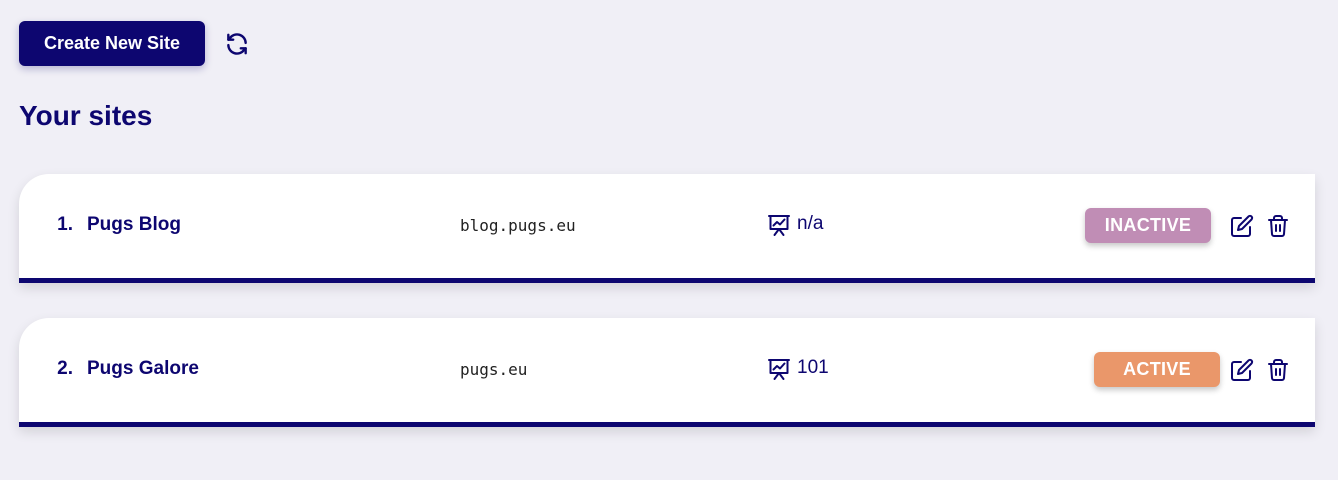 Image resolution: width=1338 pixels, height=480 pixels. What do you see at coordinates (237, 44) in the screenshot?
I see `refresh-icon` at bounding box center [237, 44].